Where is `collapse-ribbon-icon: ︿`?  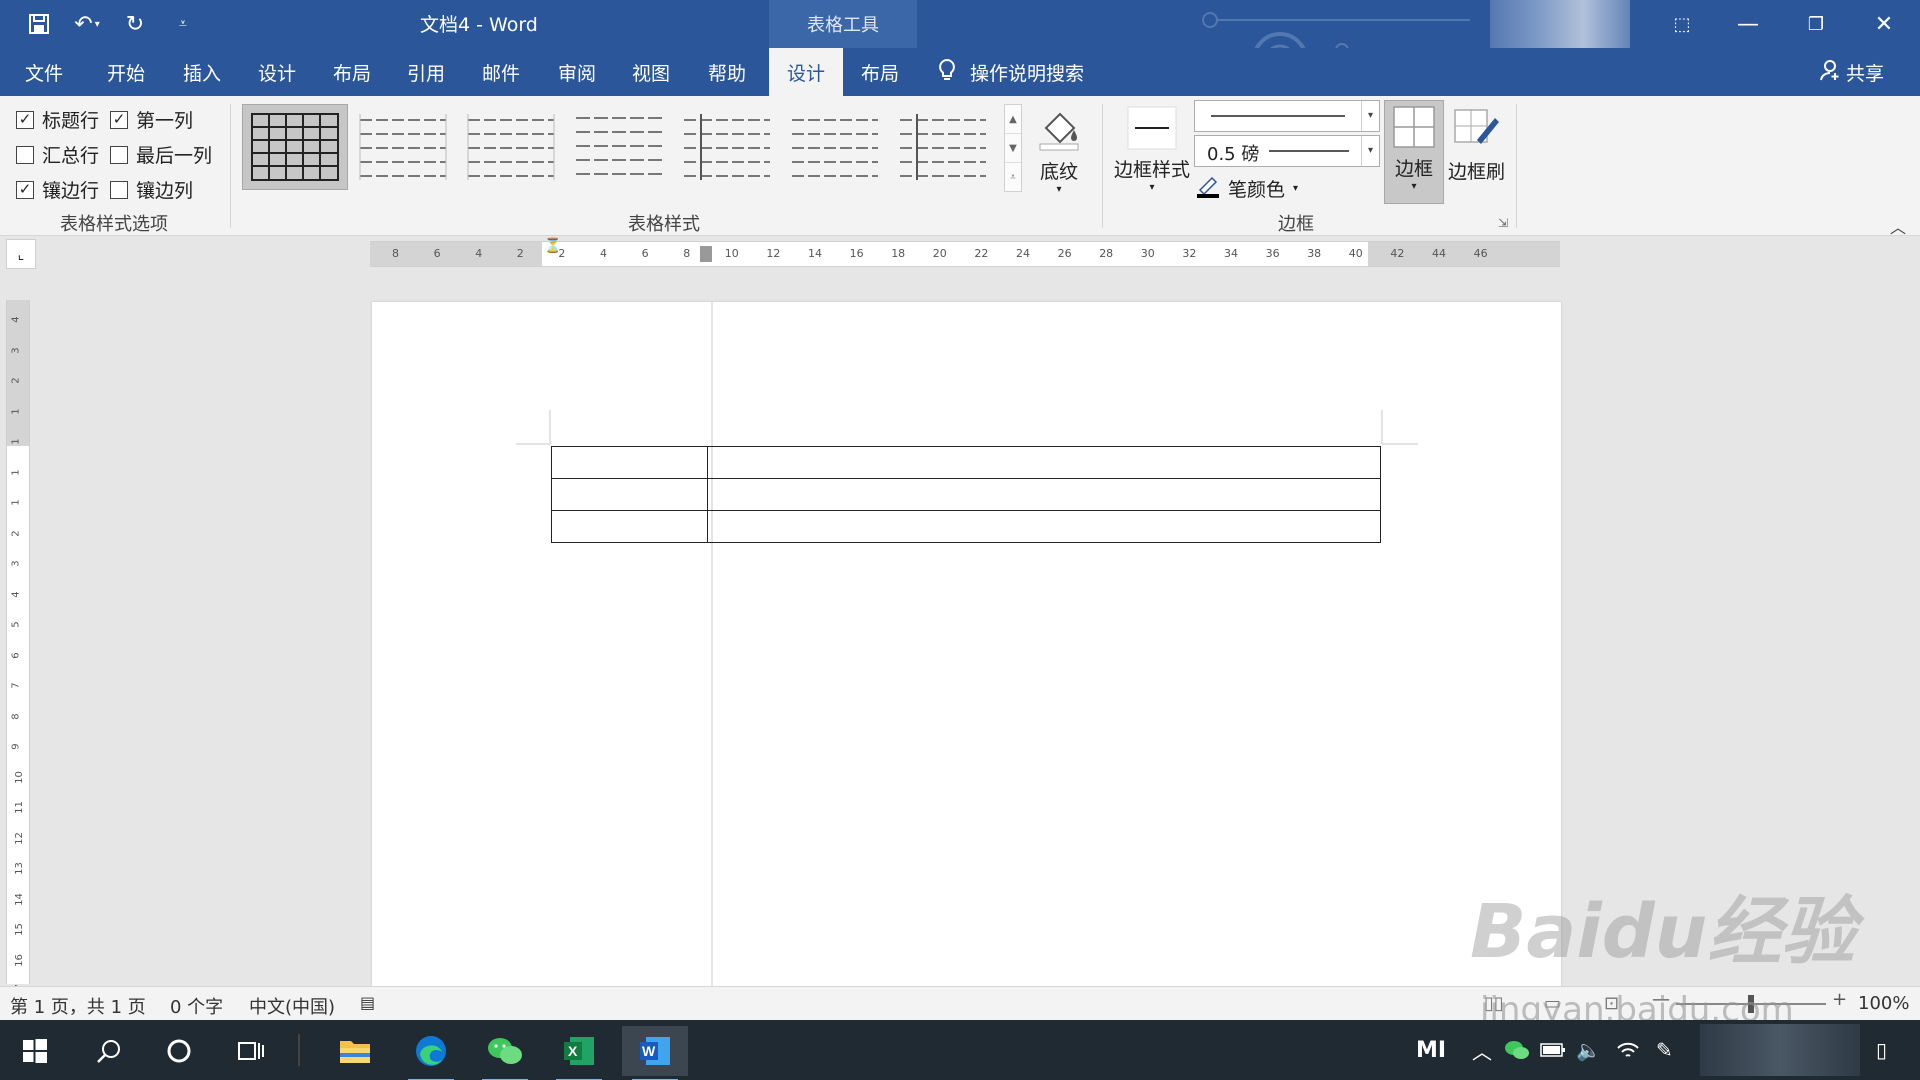 collapse-ribbon-icon: ︿ is located at coordinates (1898, 226).